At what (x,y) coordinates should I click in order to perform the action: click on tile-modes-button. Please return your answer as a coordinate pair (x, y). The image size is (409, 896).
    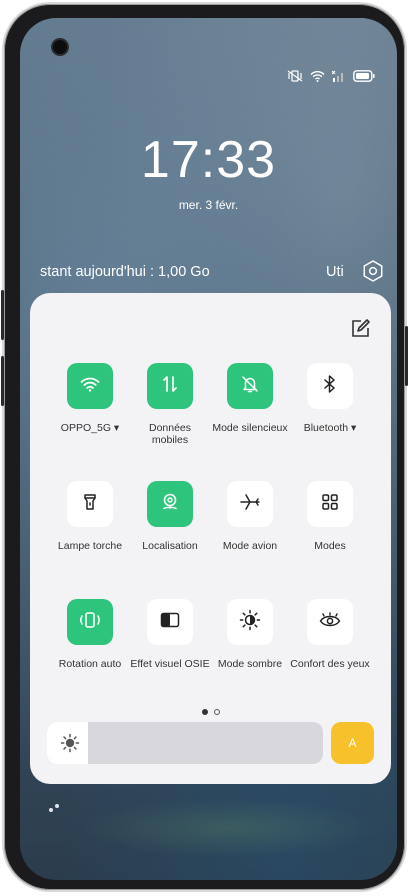
    Looking at the image, I should click on (330, 504).